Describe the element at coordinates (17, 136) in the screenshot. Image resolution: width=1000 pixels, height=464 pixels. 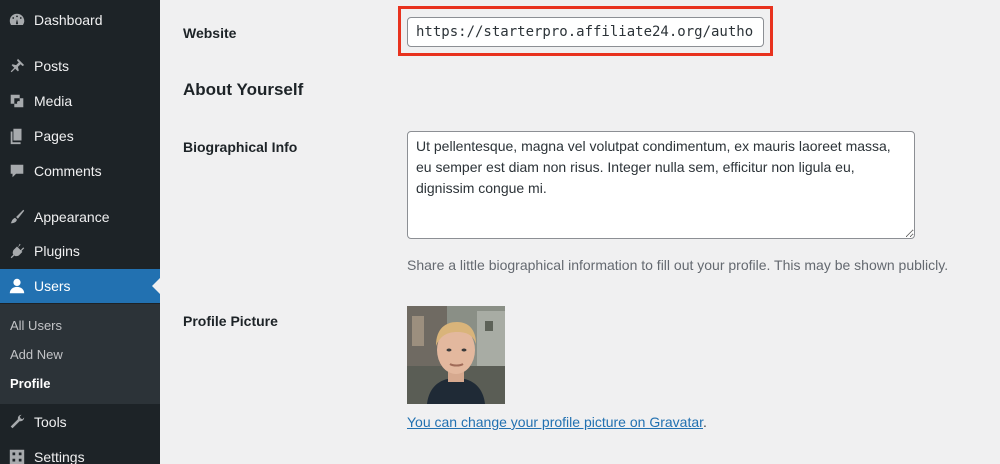
I see `pages-icon` at that location.